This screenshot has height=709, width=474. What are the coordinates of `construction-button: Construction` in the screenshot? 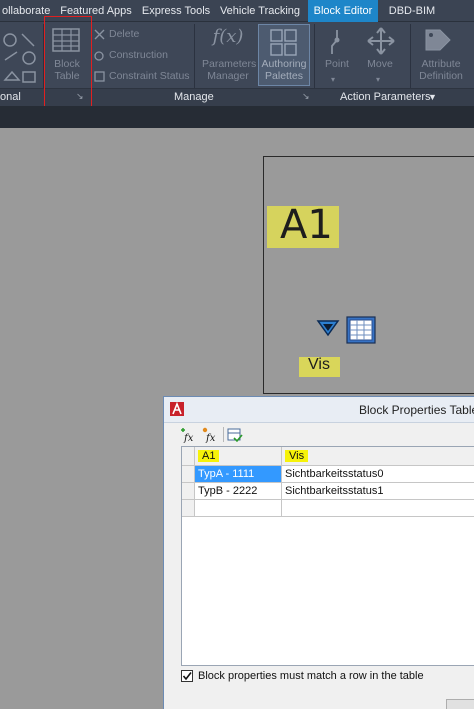 It's located at (138, 55).